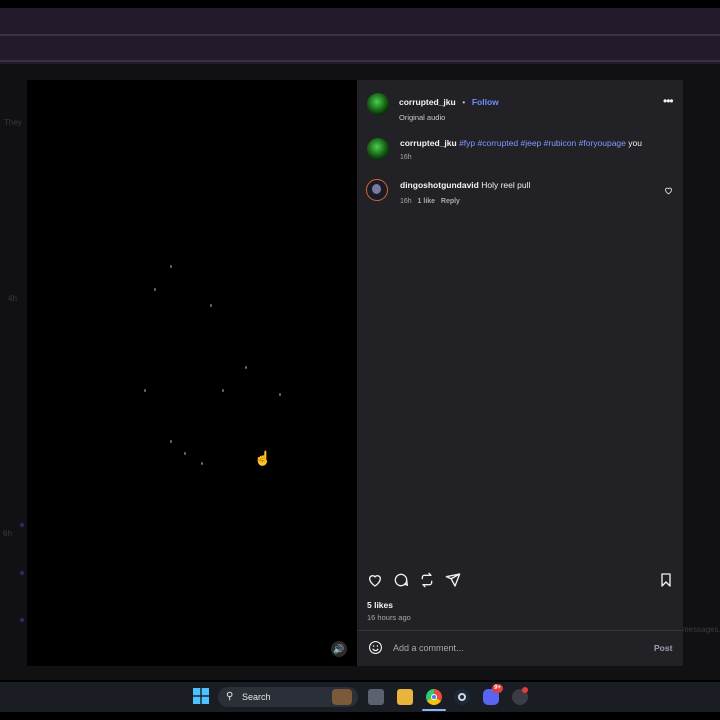 The image size is (720, 720). I want to click on post-header: corrupted_jku • Follow Original audio, so click(449, 107).